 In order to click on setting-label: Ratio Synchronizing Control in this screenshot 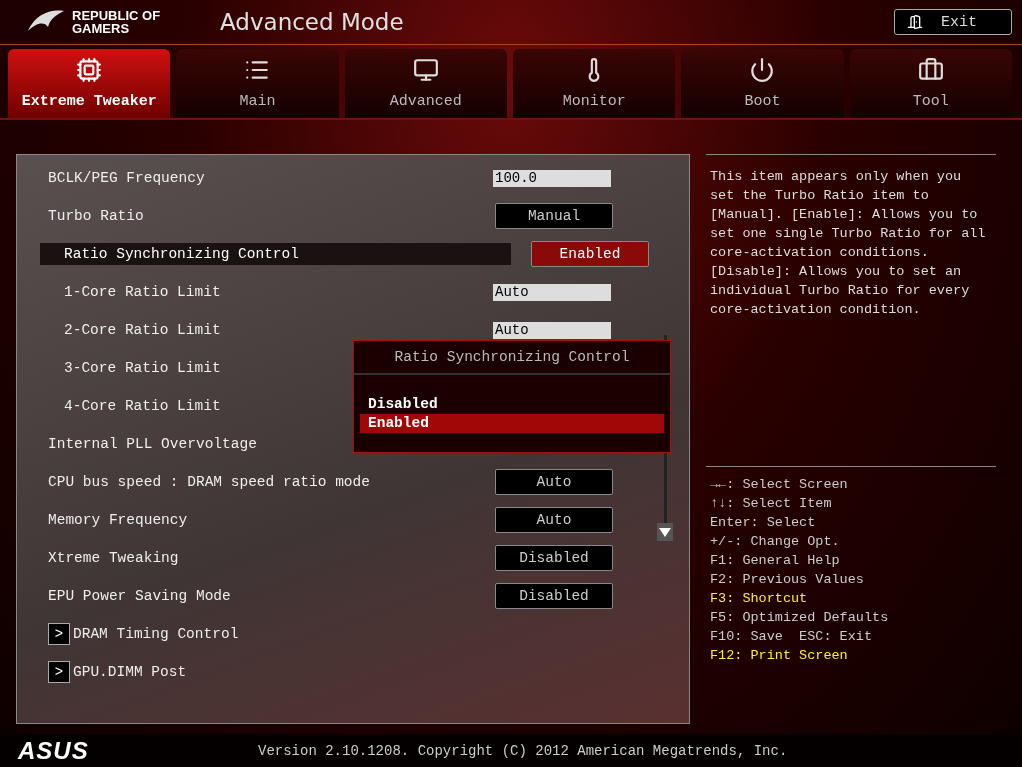, I will do `click(275, 254)`.